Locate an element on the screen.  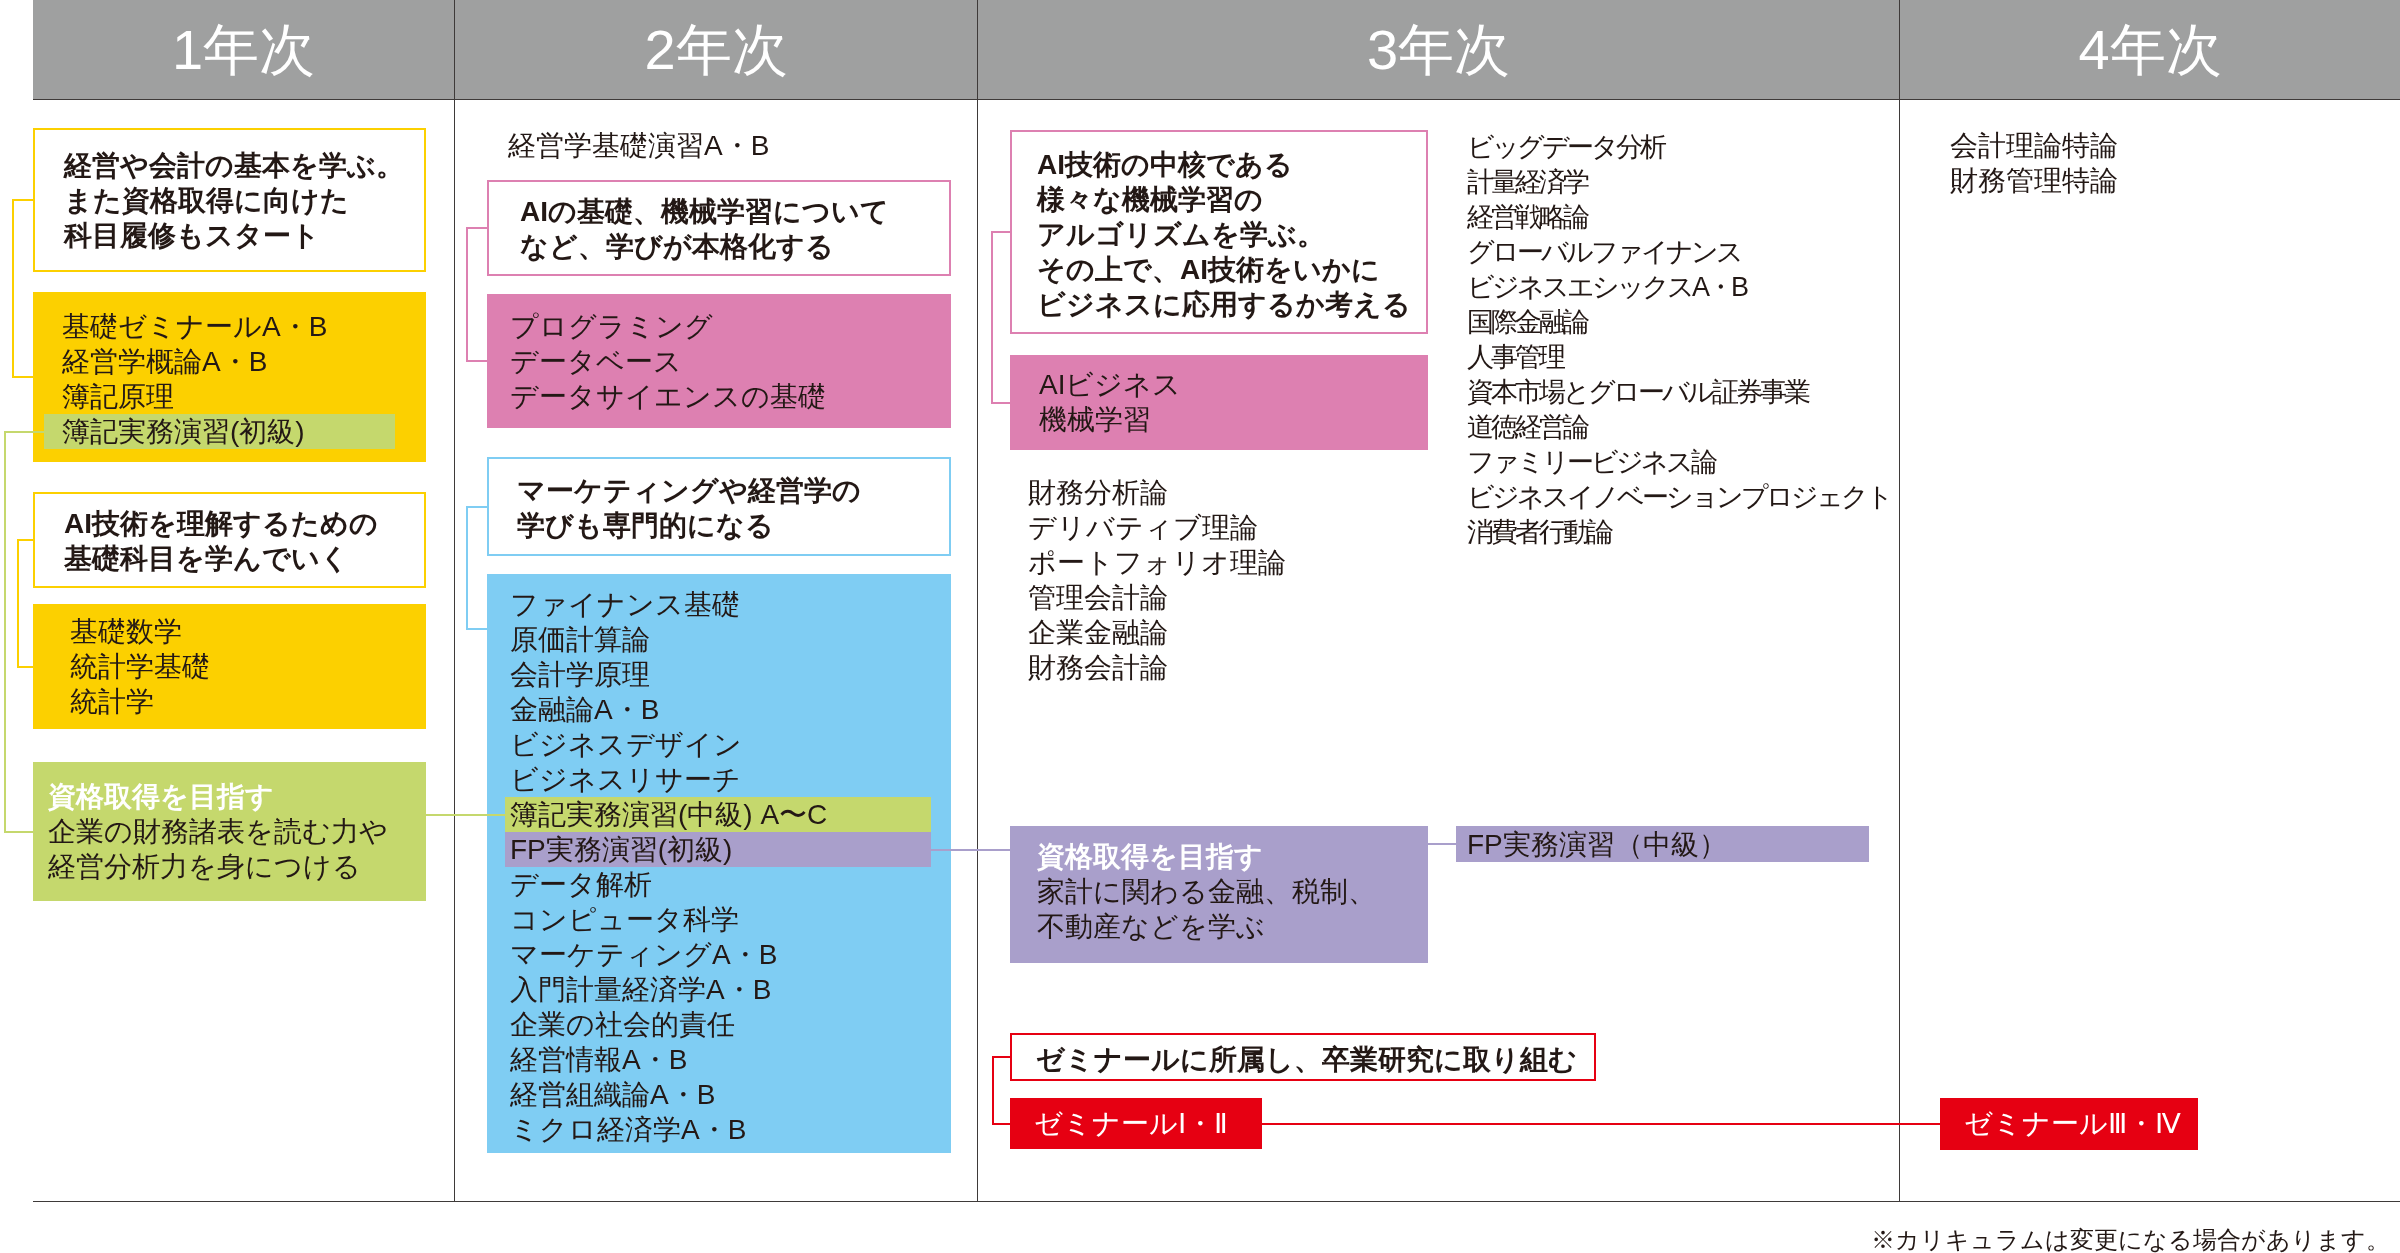
course-name: 基礎ゼミナールA・B is located at coordinates (195, 327).